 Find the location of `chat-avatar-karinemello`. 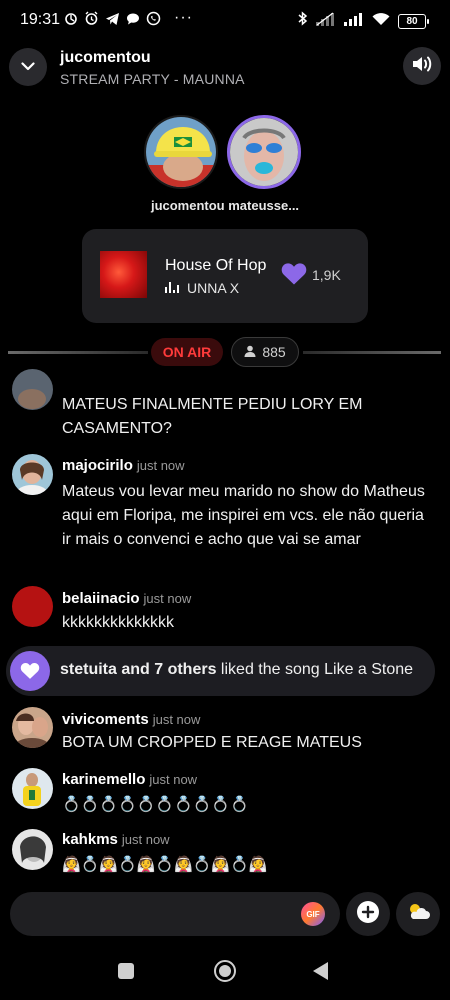

chat-avatar-karinemello is located at coordinates (32, 788).